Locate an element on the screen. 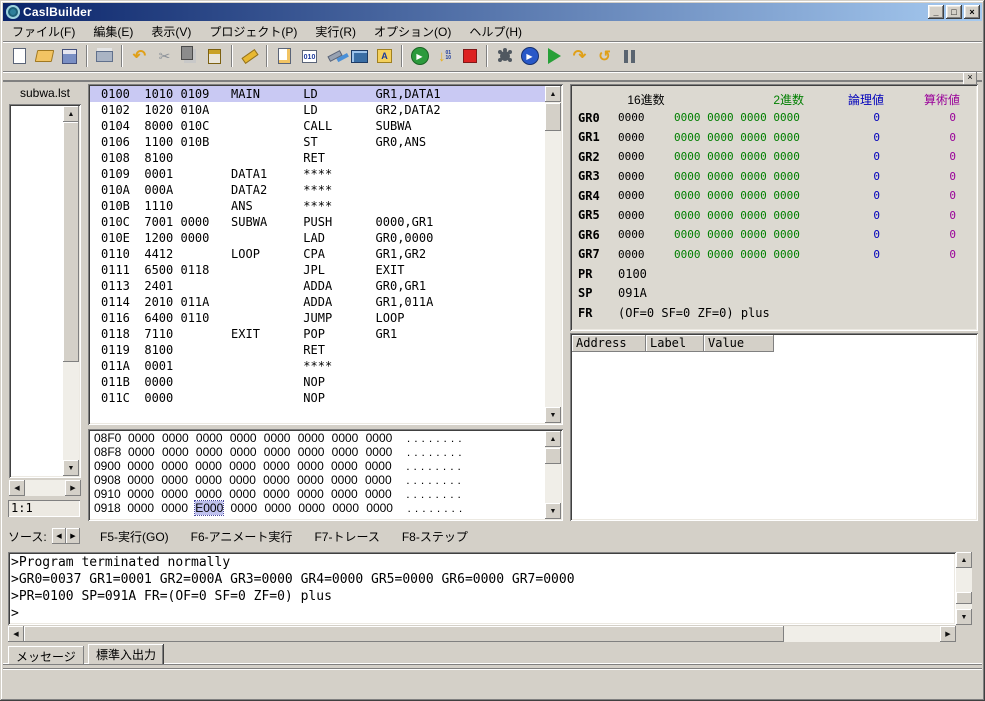 The width and height of the screenshot is (985, 701). build-button is located at coordinates (334, 56).